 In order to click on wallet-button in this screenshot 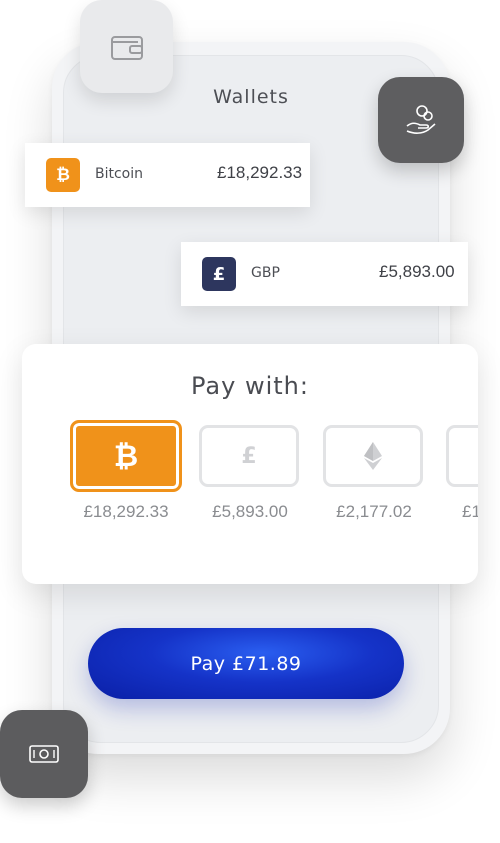, I will do `click(126, 46)`.